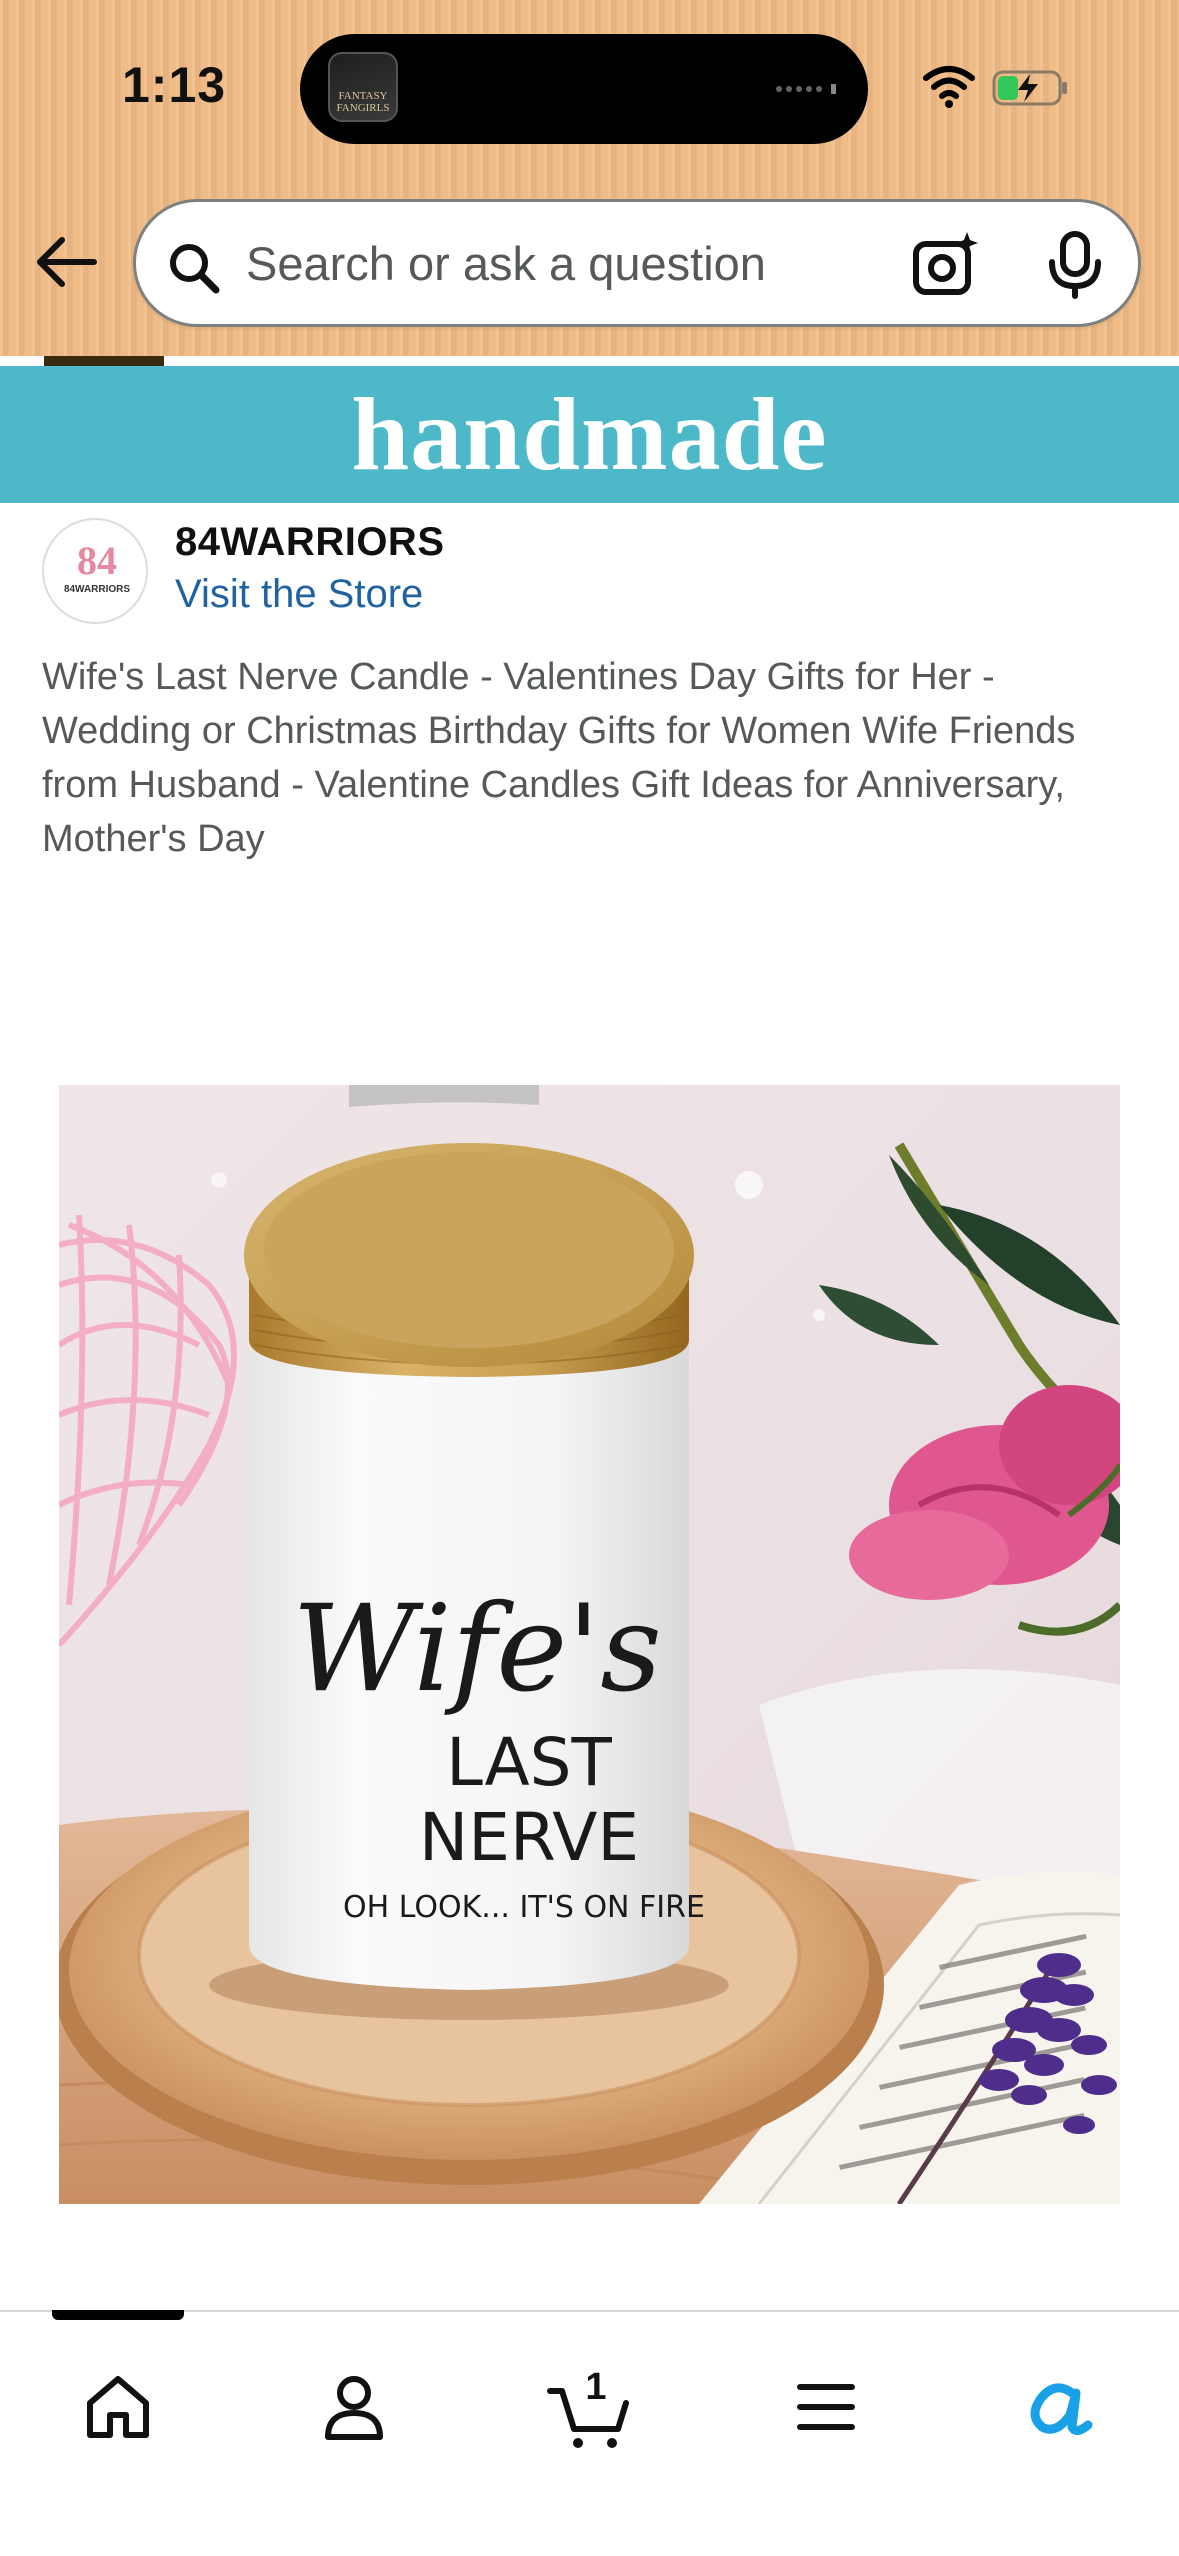 The width and height of the screenshot is (1179, 2556). I want to click on home-icon, so click(118, 2407).